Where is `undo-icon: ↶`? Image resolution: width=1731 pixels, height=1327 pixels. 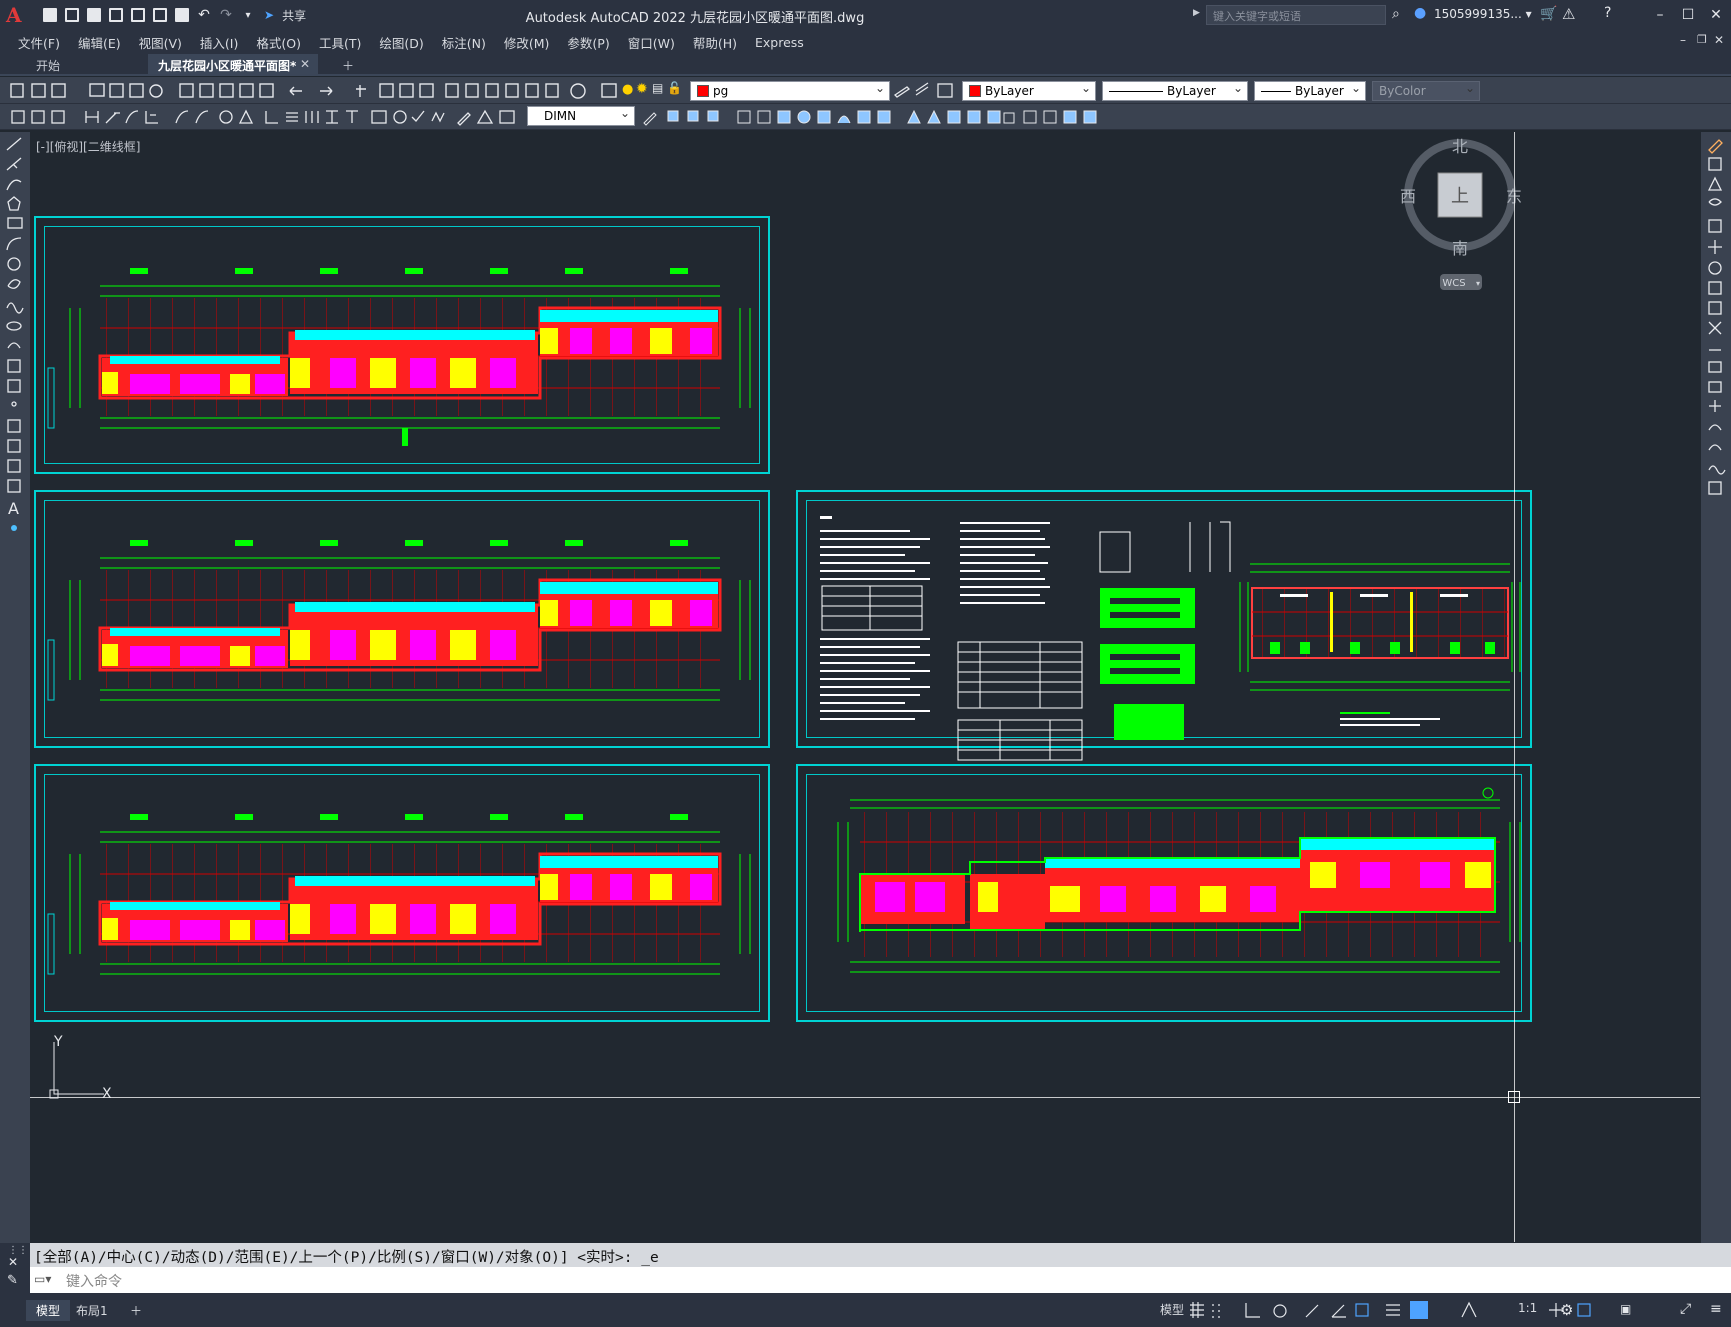 undo-icon: ↶ is located at coordinates (204, 15).